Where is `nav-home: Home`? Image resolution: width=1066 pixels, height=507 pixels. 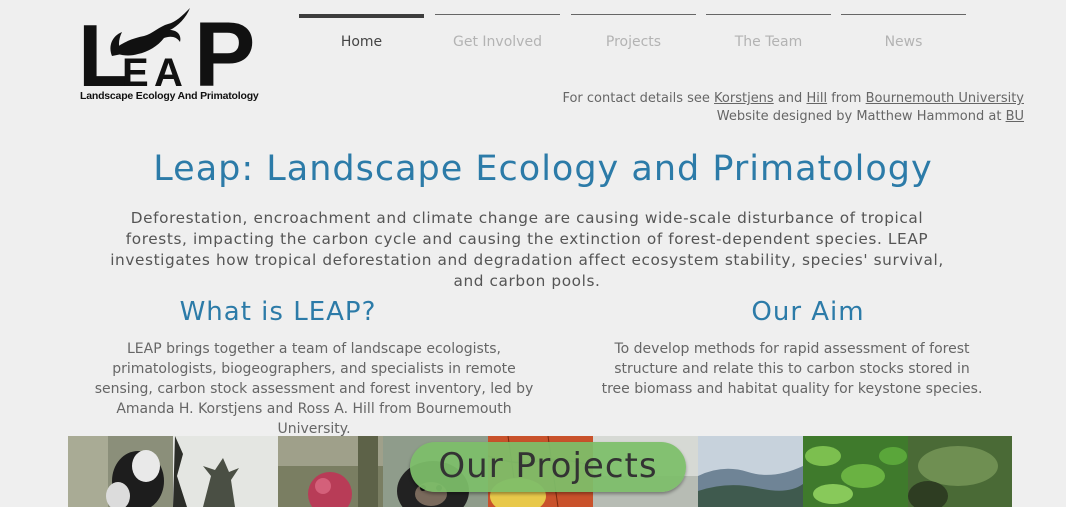 nav-home: Home is located at coordinates (361, 34).